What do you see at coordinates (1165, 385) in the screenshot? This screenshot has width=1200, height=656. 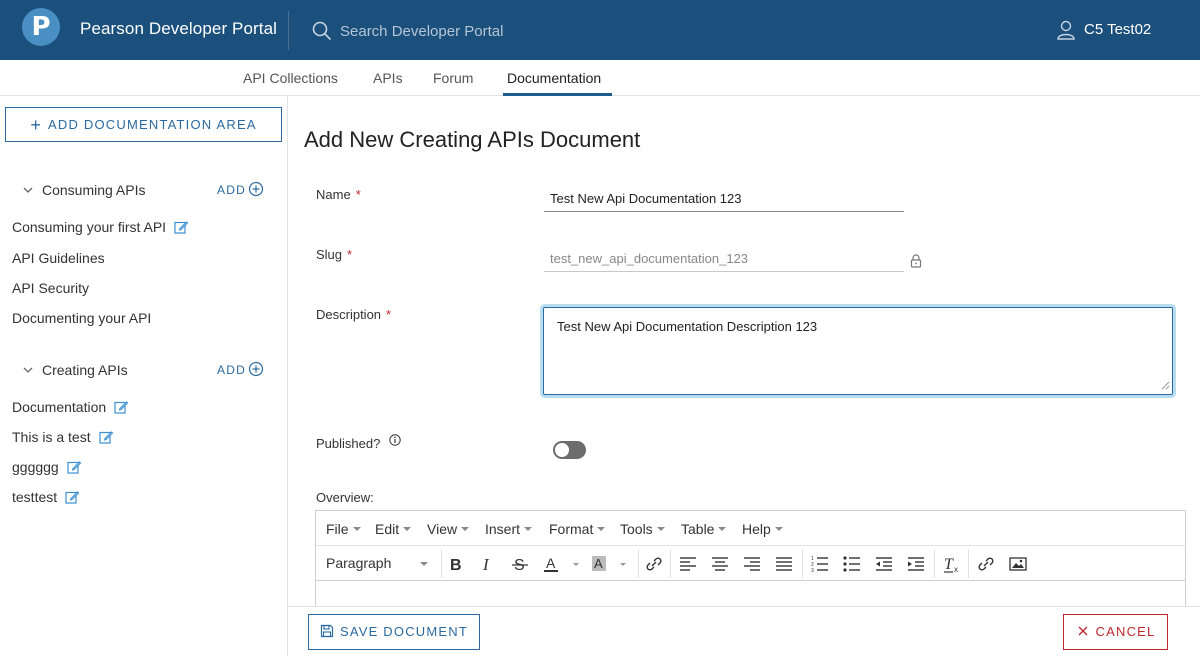 I see `resize-grip-icon` at bounding box center [1165, 385].